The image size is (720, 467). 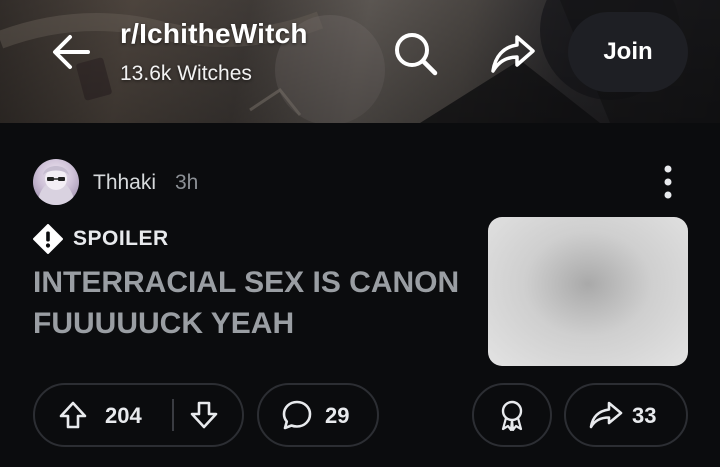 What do you see at coordinates (56, 185) in the screenshot?
I see `author-avatar-image` at bounding box center [56, 185].